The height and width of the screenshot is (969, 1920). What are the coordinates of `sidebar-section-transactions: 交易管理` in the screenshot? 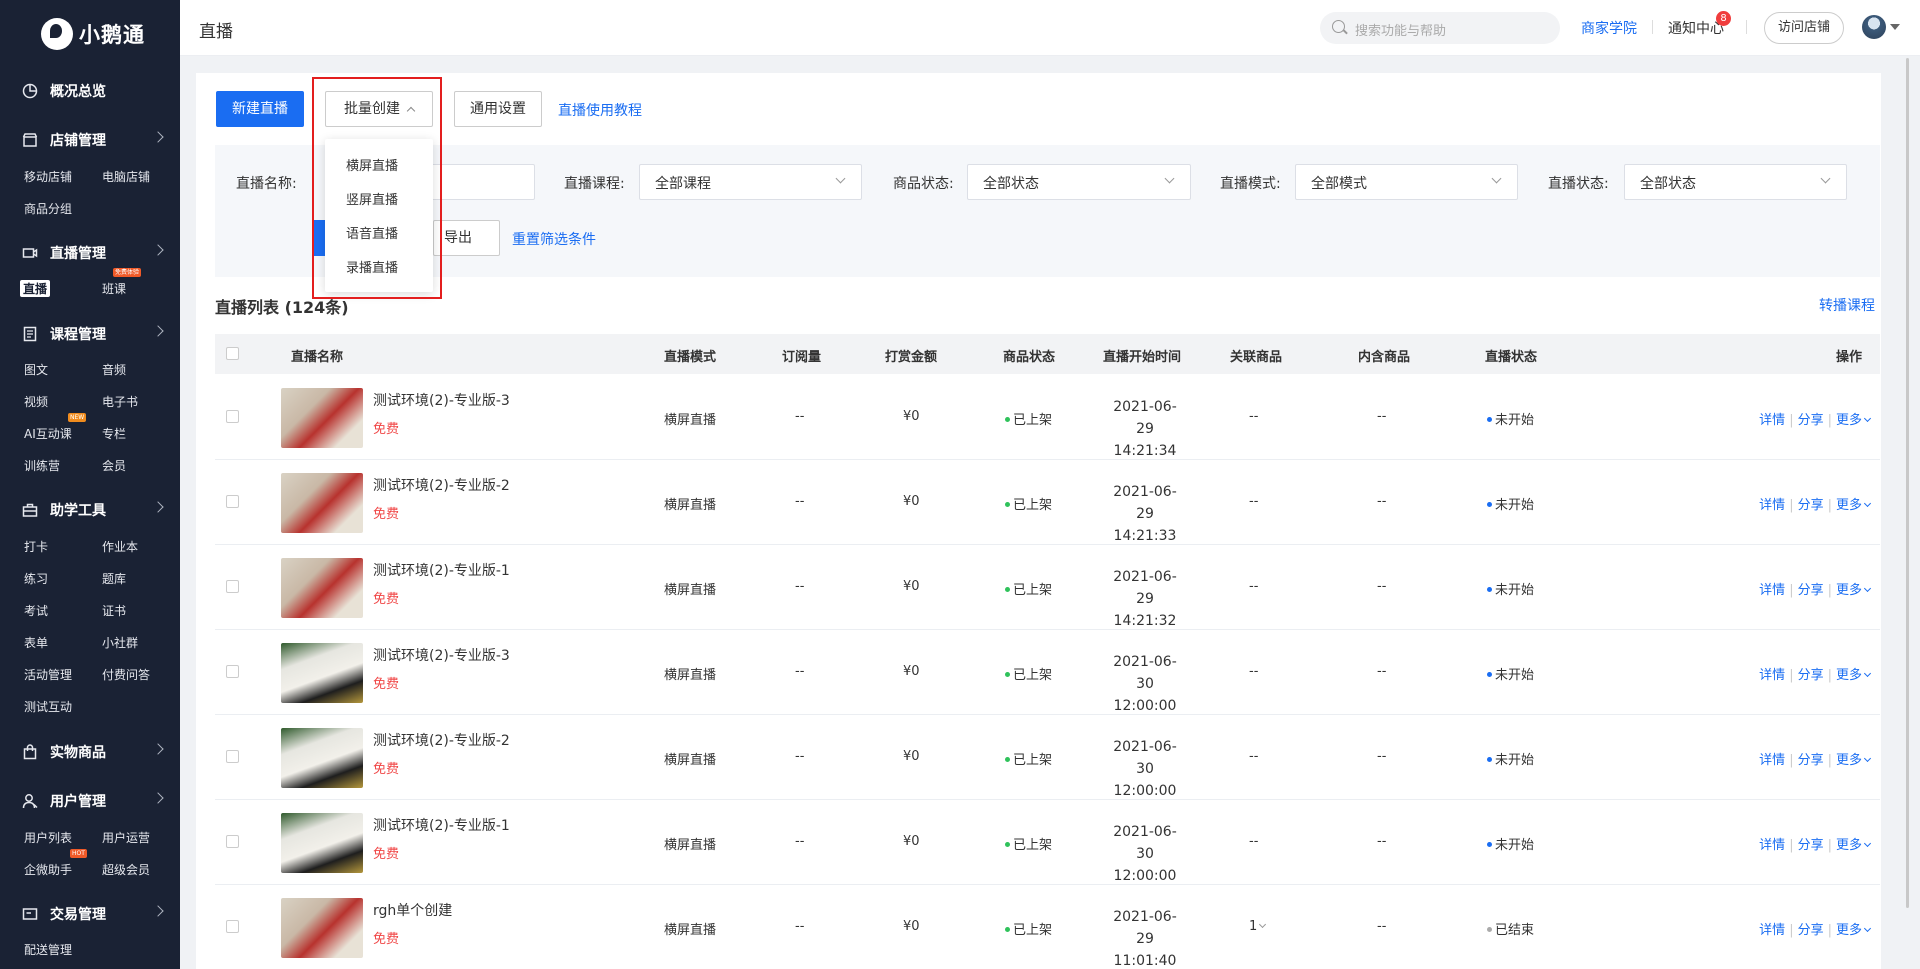 It's located at (93, 914).